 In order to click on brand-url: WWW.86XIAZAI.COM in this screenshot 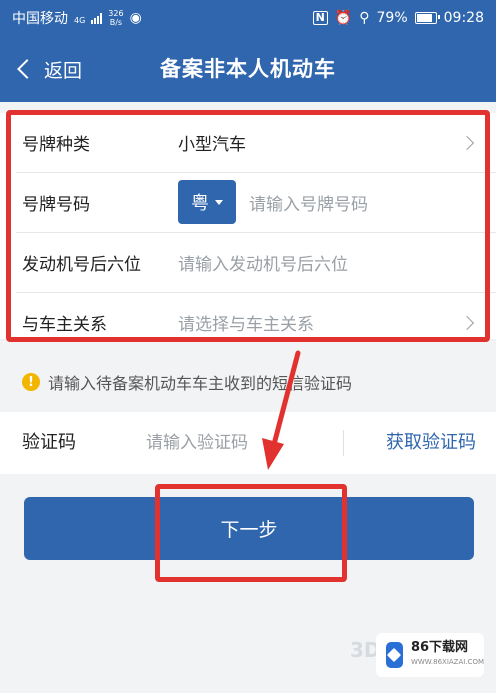, I will do `click(447, 662)`.